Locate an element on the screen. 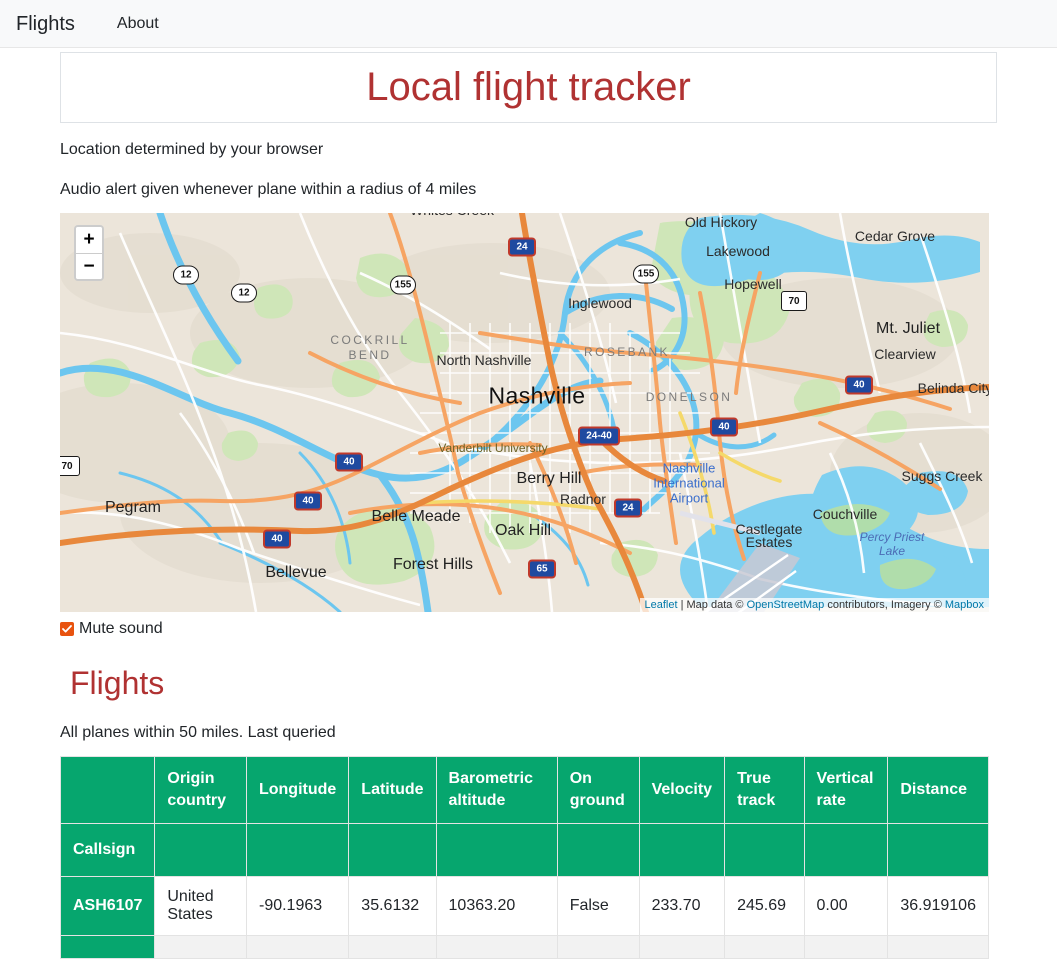  map-zoom-control: + − is located at coordinates (89, 253).